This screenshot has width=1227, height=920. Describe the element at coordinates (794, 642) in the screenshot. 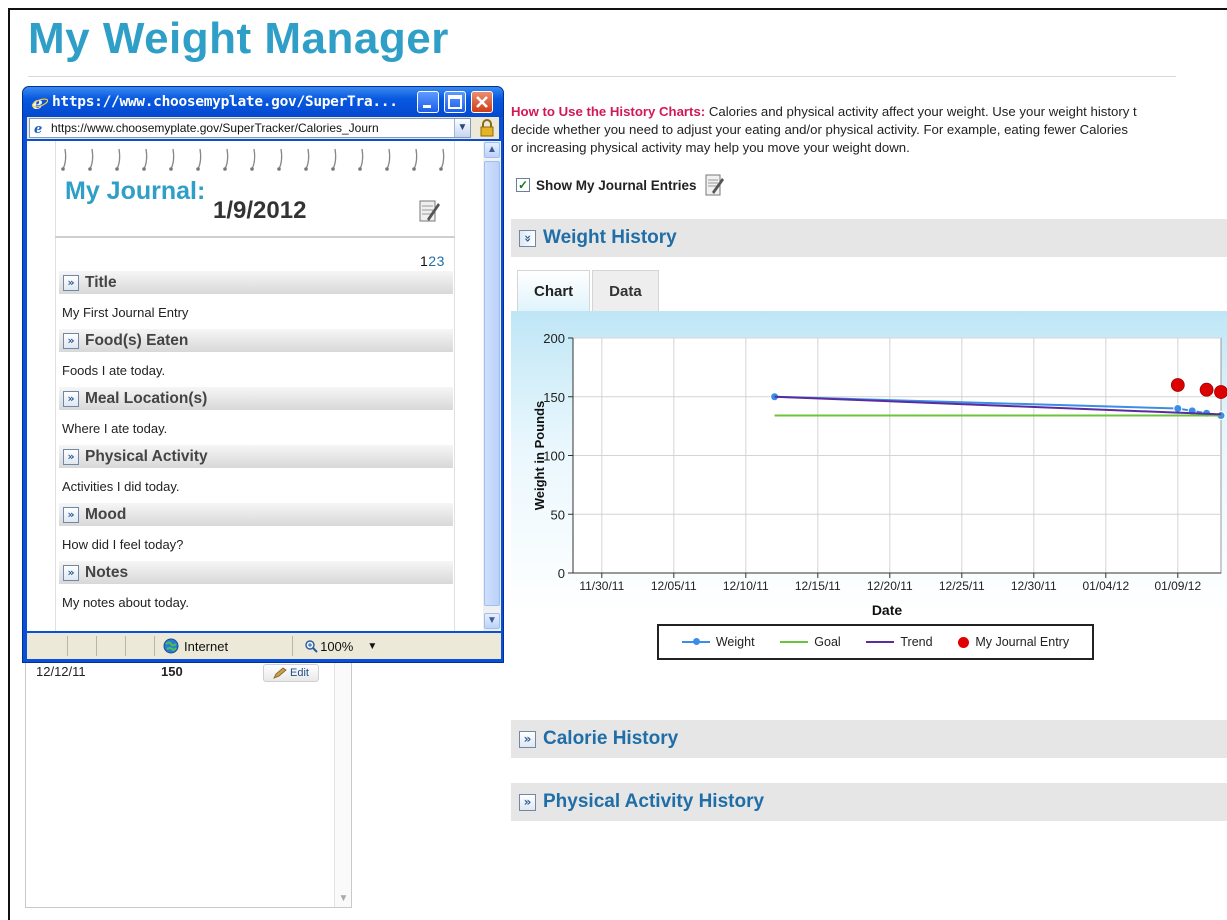

I see `legend-swatch-goal` at that location.